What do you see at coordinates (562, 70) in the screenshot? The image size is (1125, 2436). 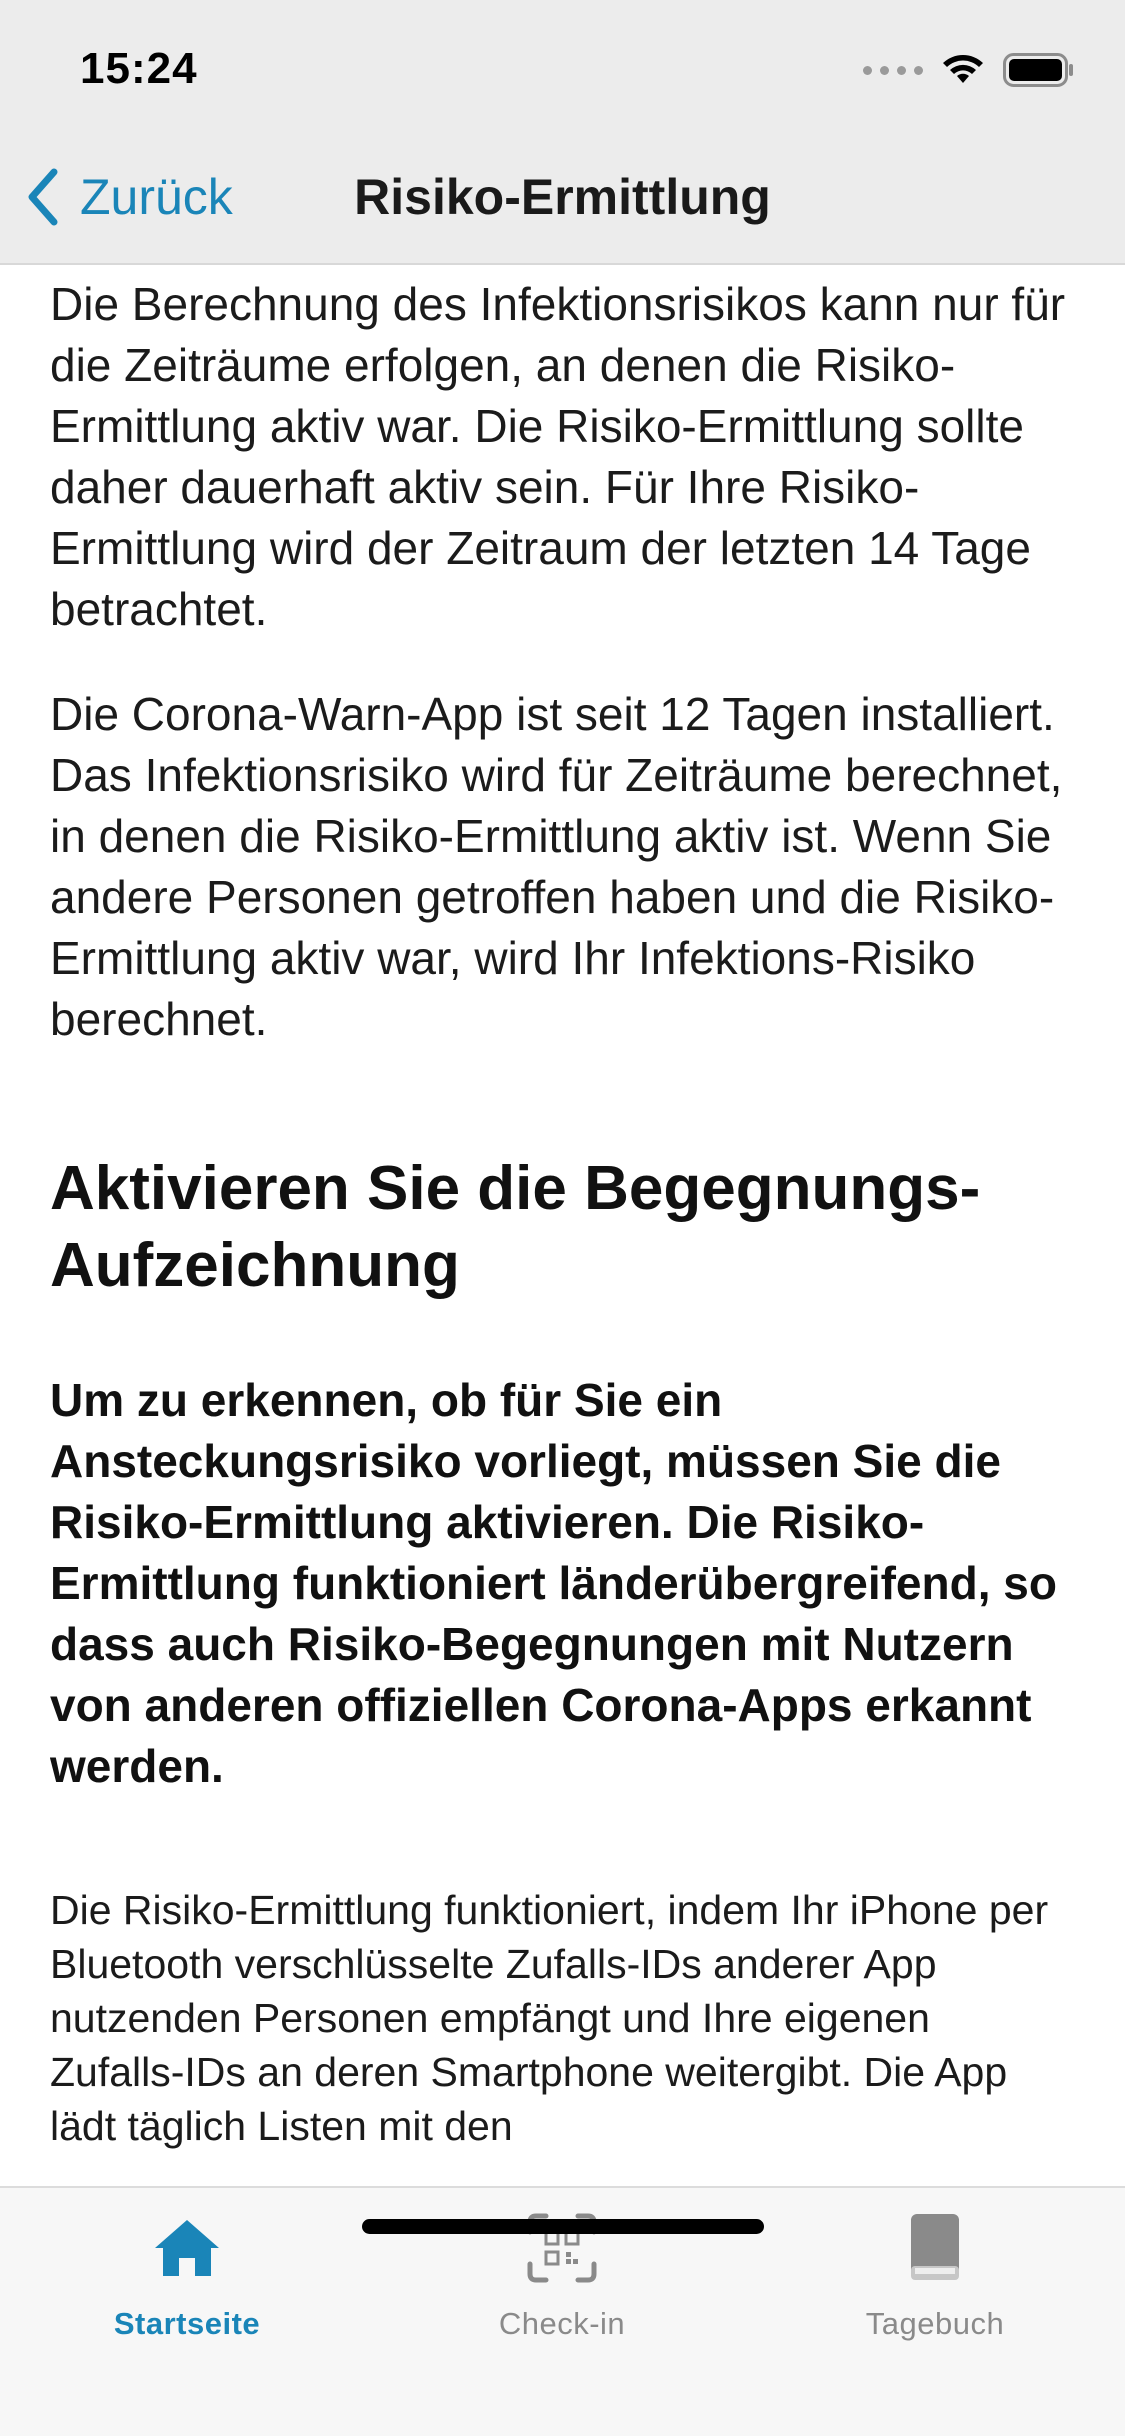 I see `status-bar: 15:24` at bounding box center [562, 70].